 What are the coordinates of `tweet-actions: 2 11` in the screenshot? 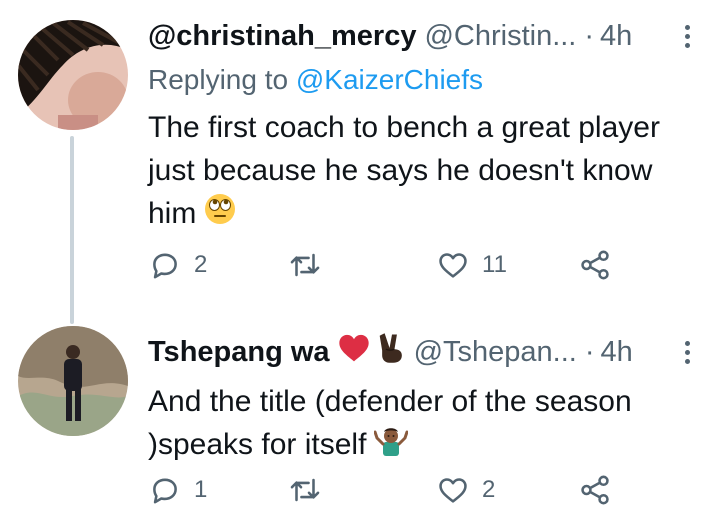 It's located at (388, 265).